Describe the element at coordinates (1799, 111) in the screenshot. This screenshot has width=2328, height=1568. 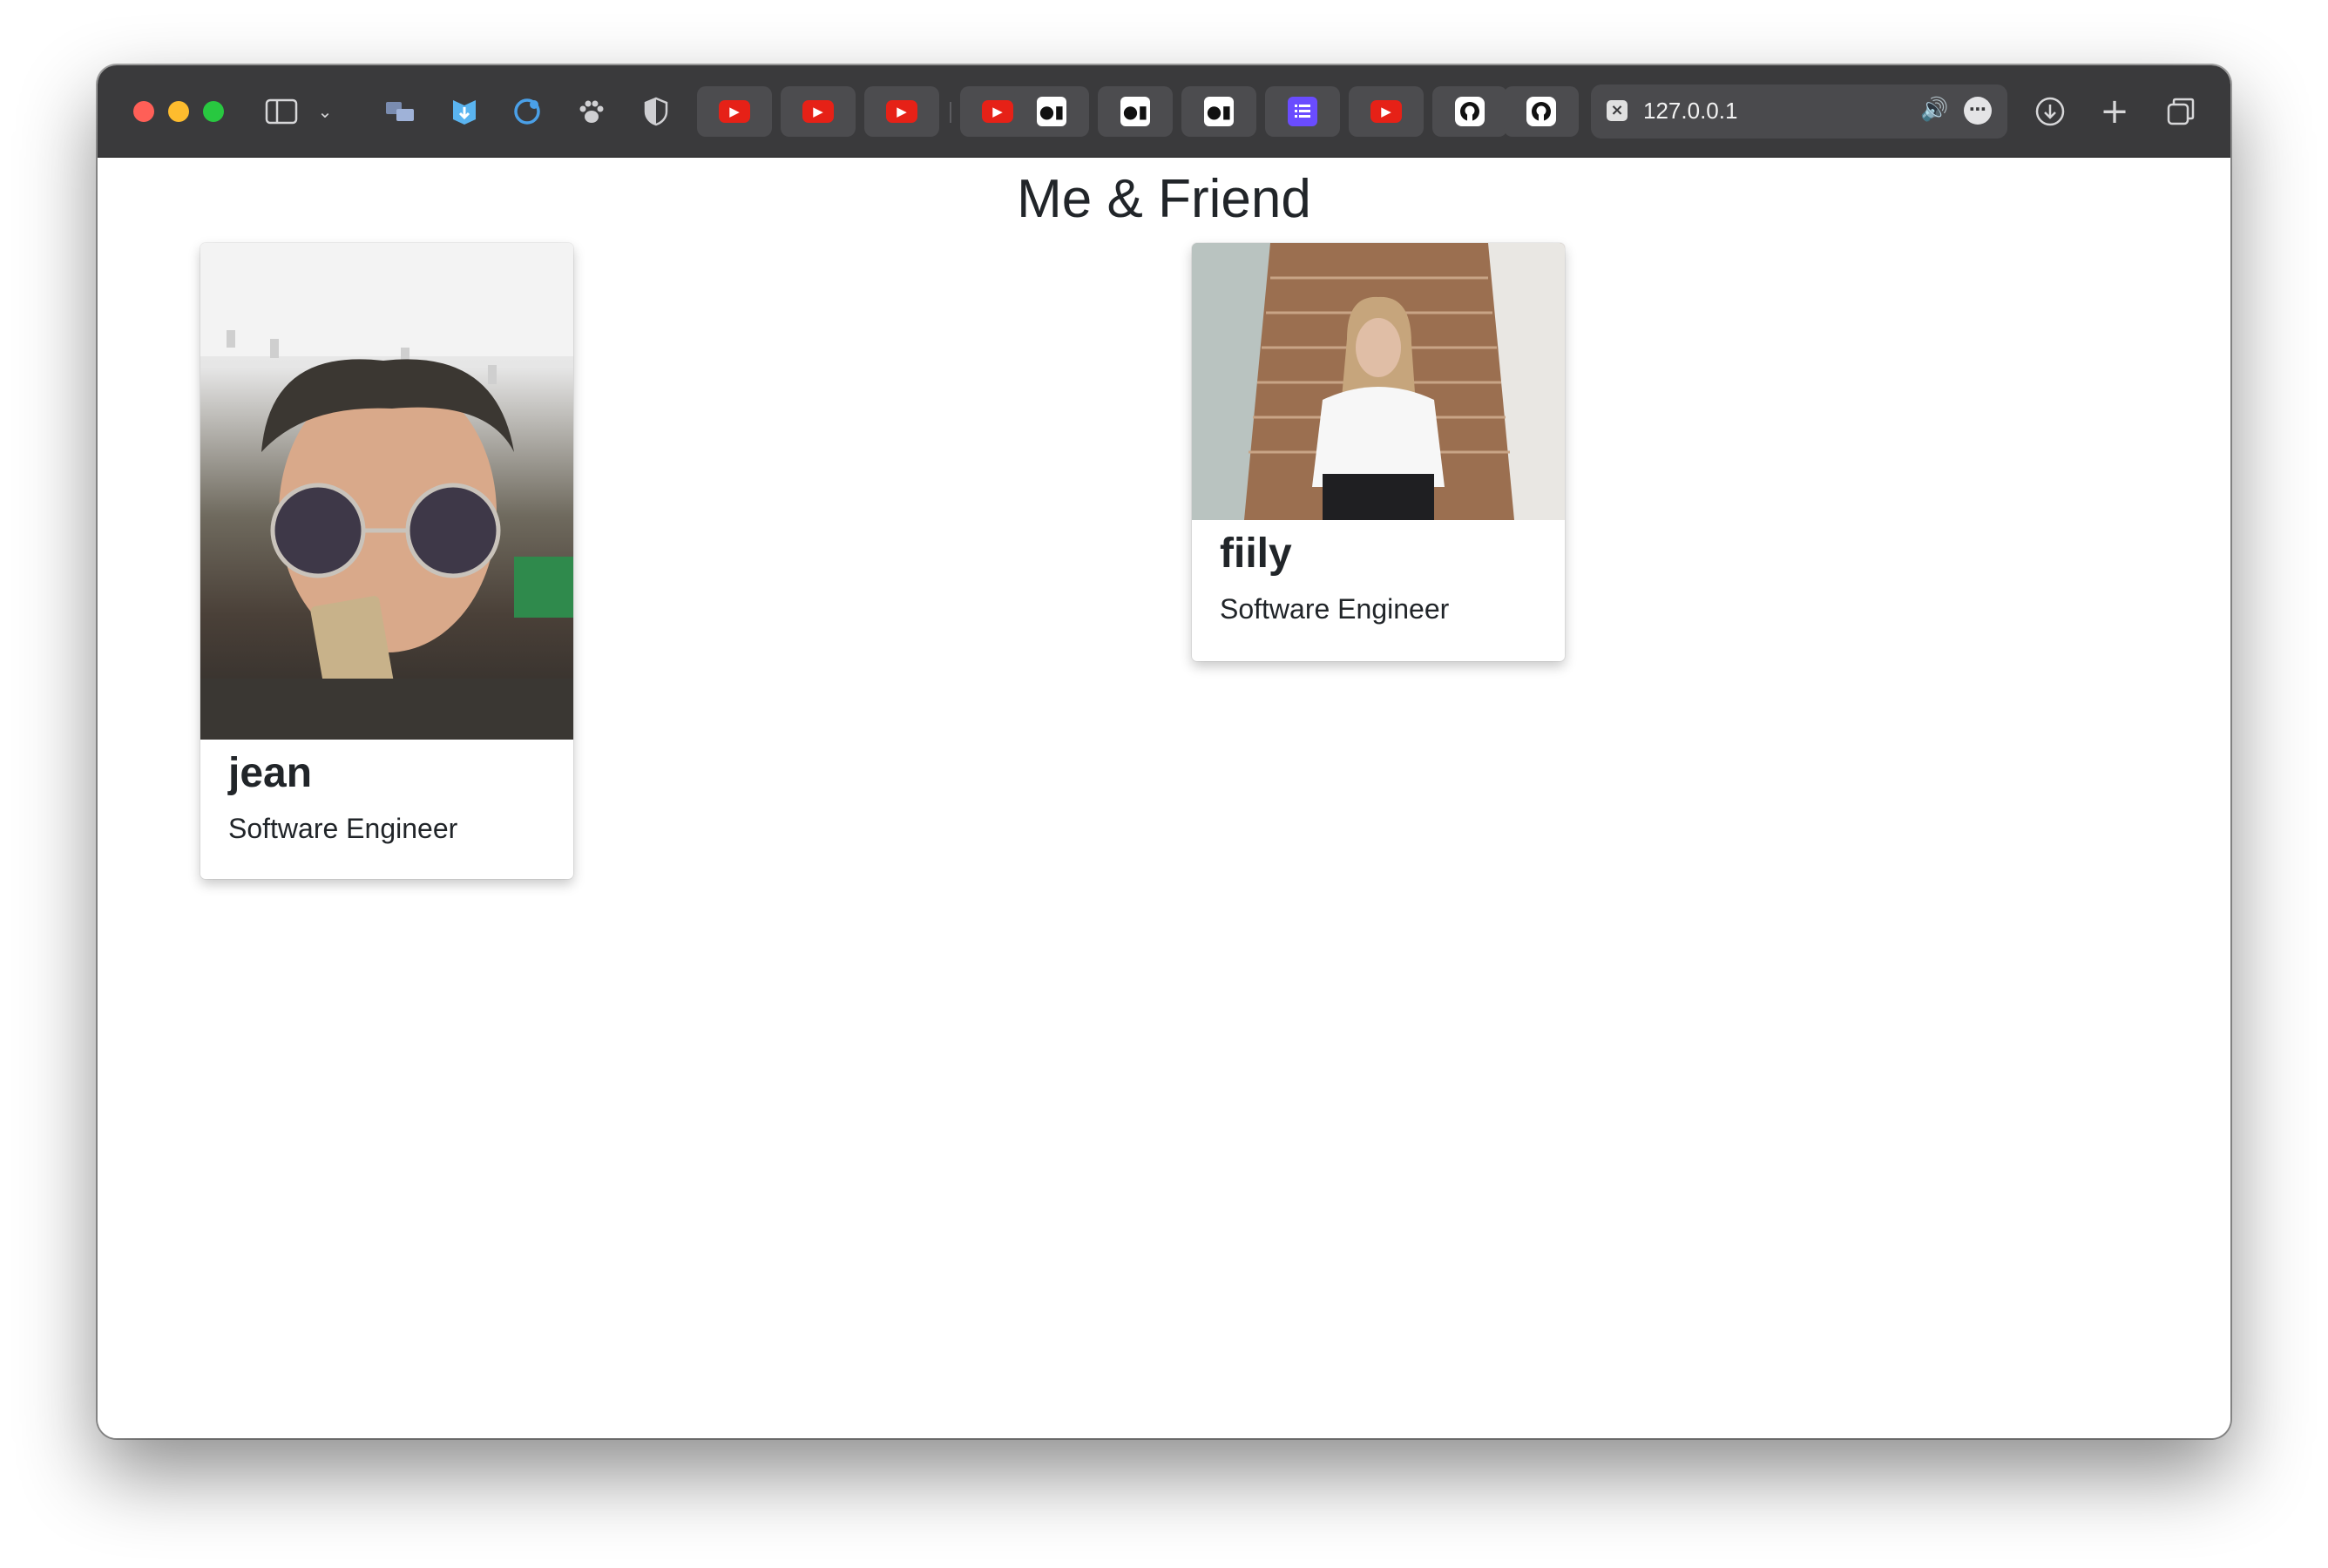
I see `active-tab-address: × 127.0.0.1 🔊 ⋯` at that location.